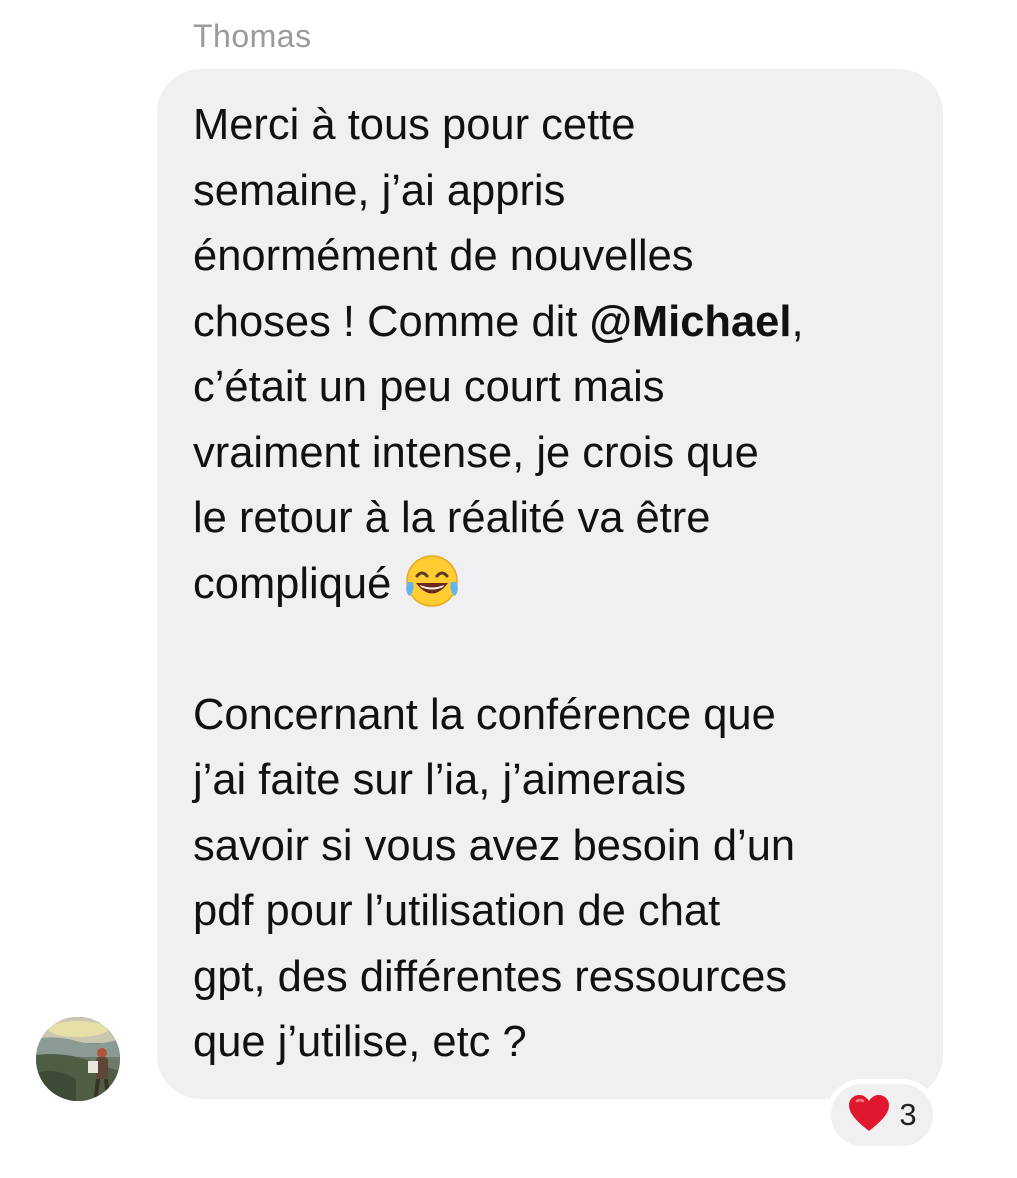 The height and width of the screenshot is (1178, 1017). I want to click on message-line: savoir si vous avez besoin d’un, so click(494, 845).